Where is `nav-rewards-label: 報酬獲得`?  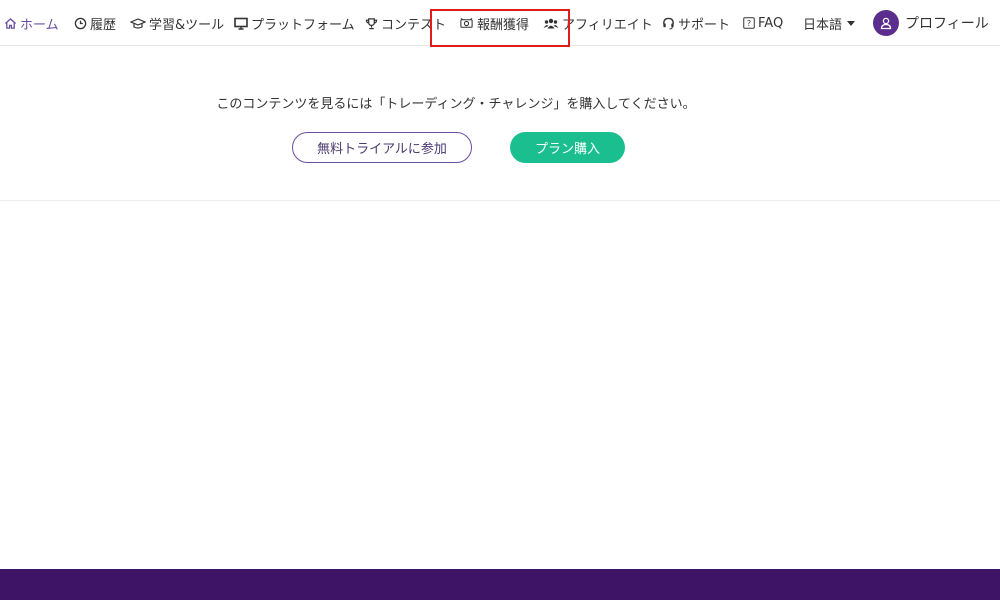 nav-rewards-label: 報酬獲得 is located at coordinates (503, 25).